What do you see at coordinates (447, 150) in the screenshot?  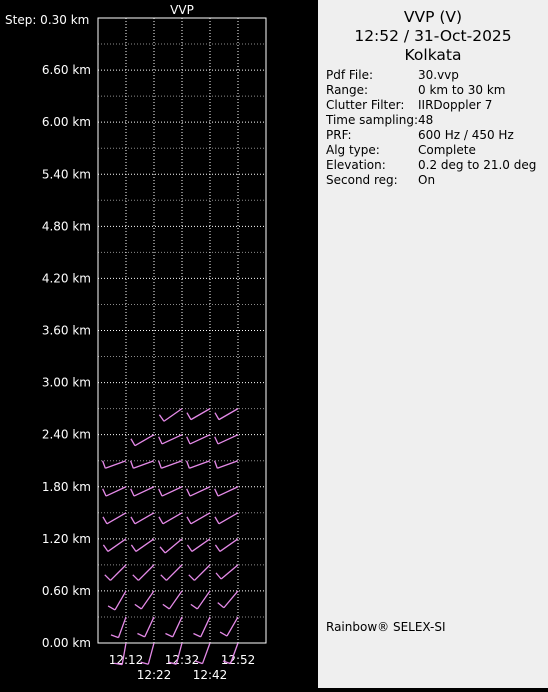 I see `field-value: Complete` at bounding box center [447, 150].